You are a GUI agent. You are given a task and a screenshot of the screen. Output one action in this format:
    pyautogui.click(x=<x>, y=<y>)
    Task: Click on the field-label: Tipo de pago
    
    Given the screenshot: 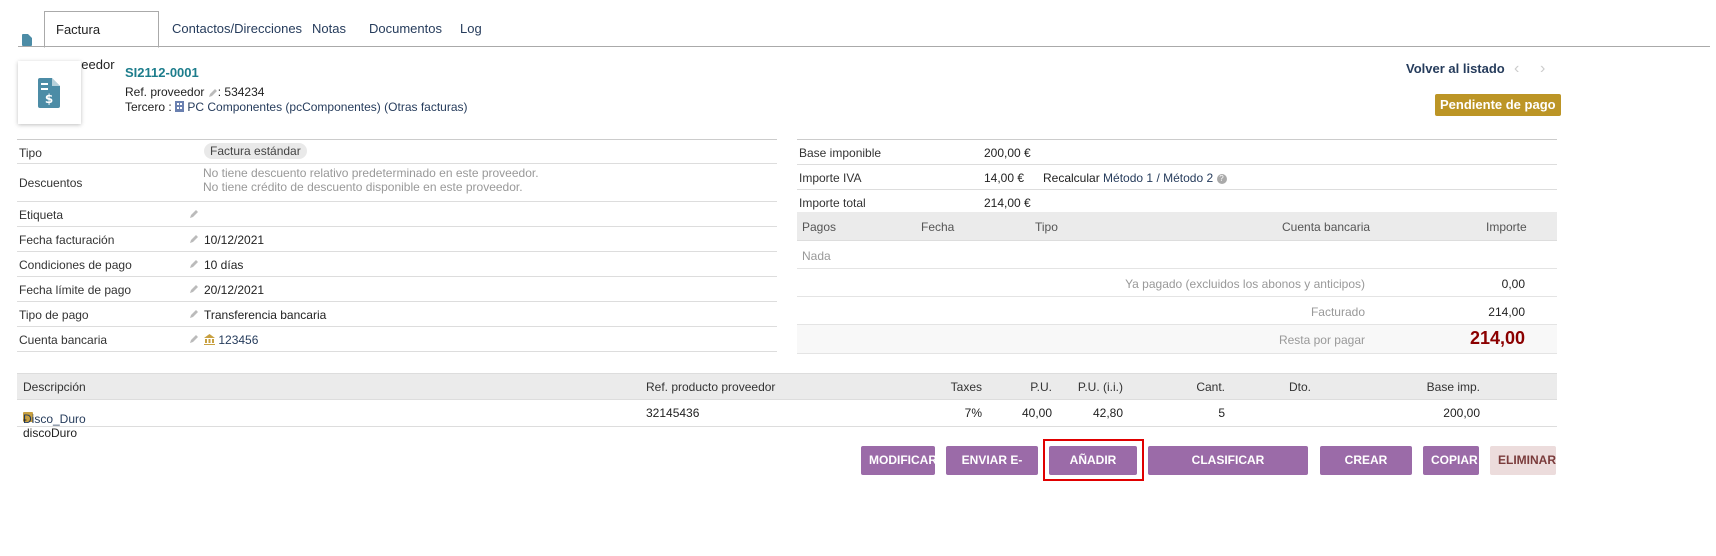 What is the action you would take?
    pyautogui.click(x=54, y=315)
    